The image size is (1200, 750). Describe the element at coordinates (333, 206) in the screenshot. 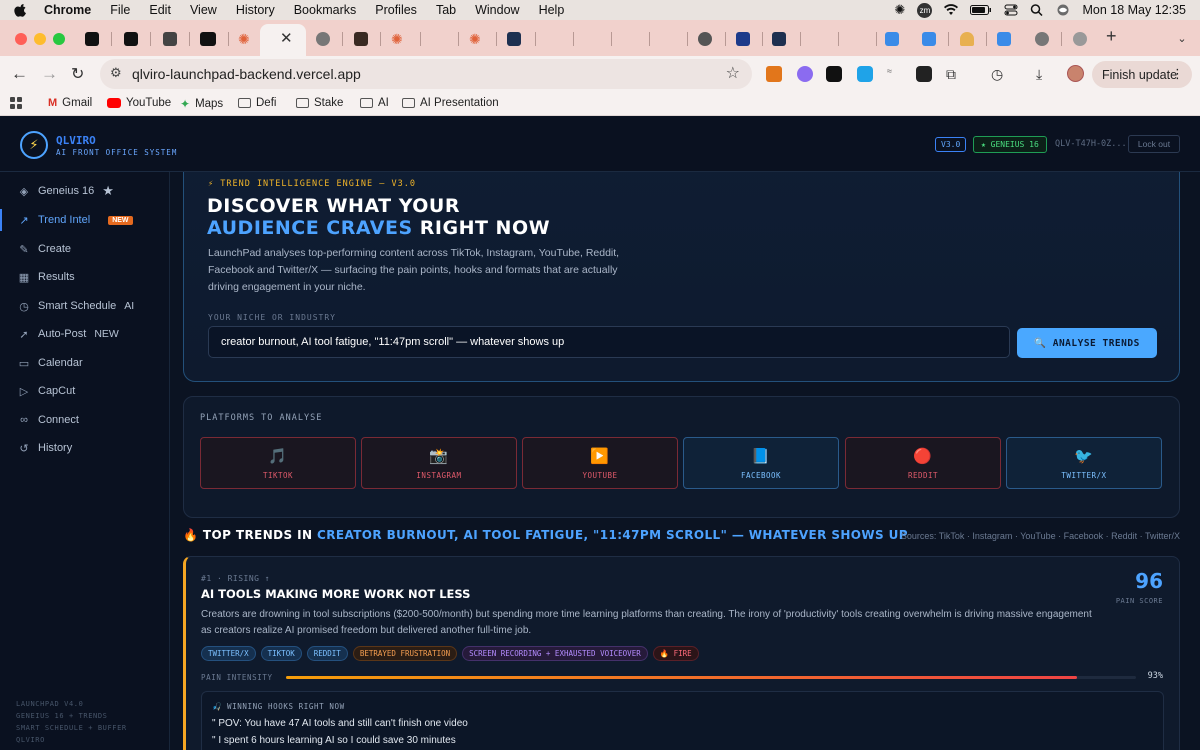

I see `hero-title-line1: DISCOVER WHAT YOUR` at that location.